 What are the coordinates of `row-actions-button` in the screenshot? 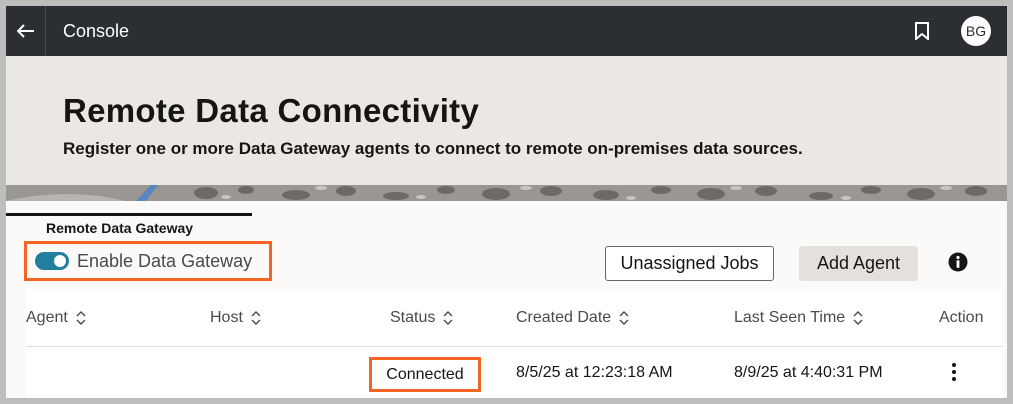 It's located at (954, 372).